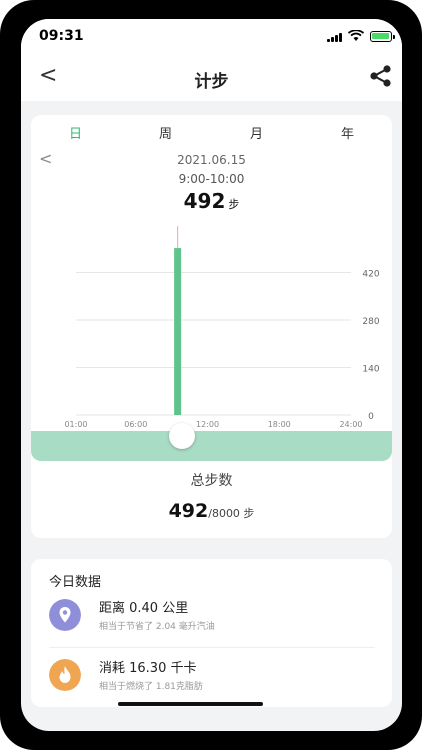 This screenshot has height=750, width=422. Describe the element at coordinates (148, 668) in the screenshot. I see `calories-value: 消耗 16.30 千卡` at that location.